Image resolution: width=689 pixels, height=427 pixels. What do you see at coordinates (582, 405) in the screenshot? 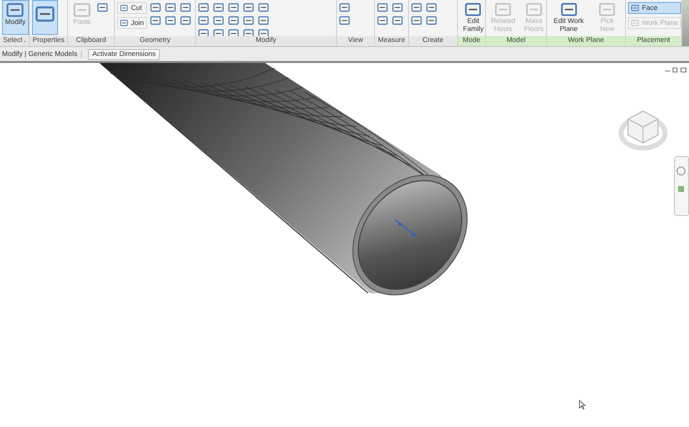
I see `mouse-cursor-icon` at bounding box center [582, 405].